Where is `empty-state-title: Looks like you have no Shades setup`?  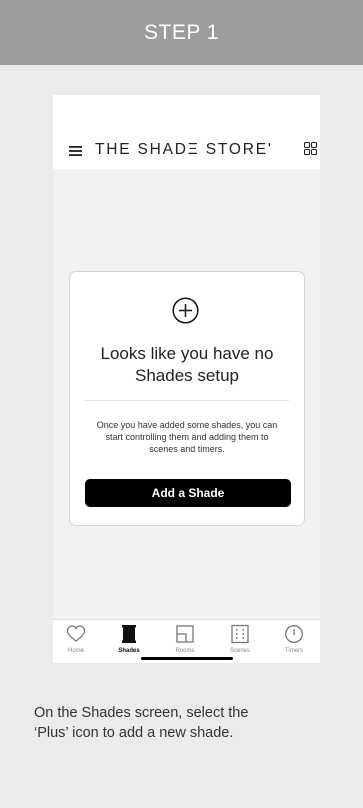
empty-state-title: Looks like you have no Shades setup is located at coordinates (187, 364).